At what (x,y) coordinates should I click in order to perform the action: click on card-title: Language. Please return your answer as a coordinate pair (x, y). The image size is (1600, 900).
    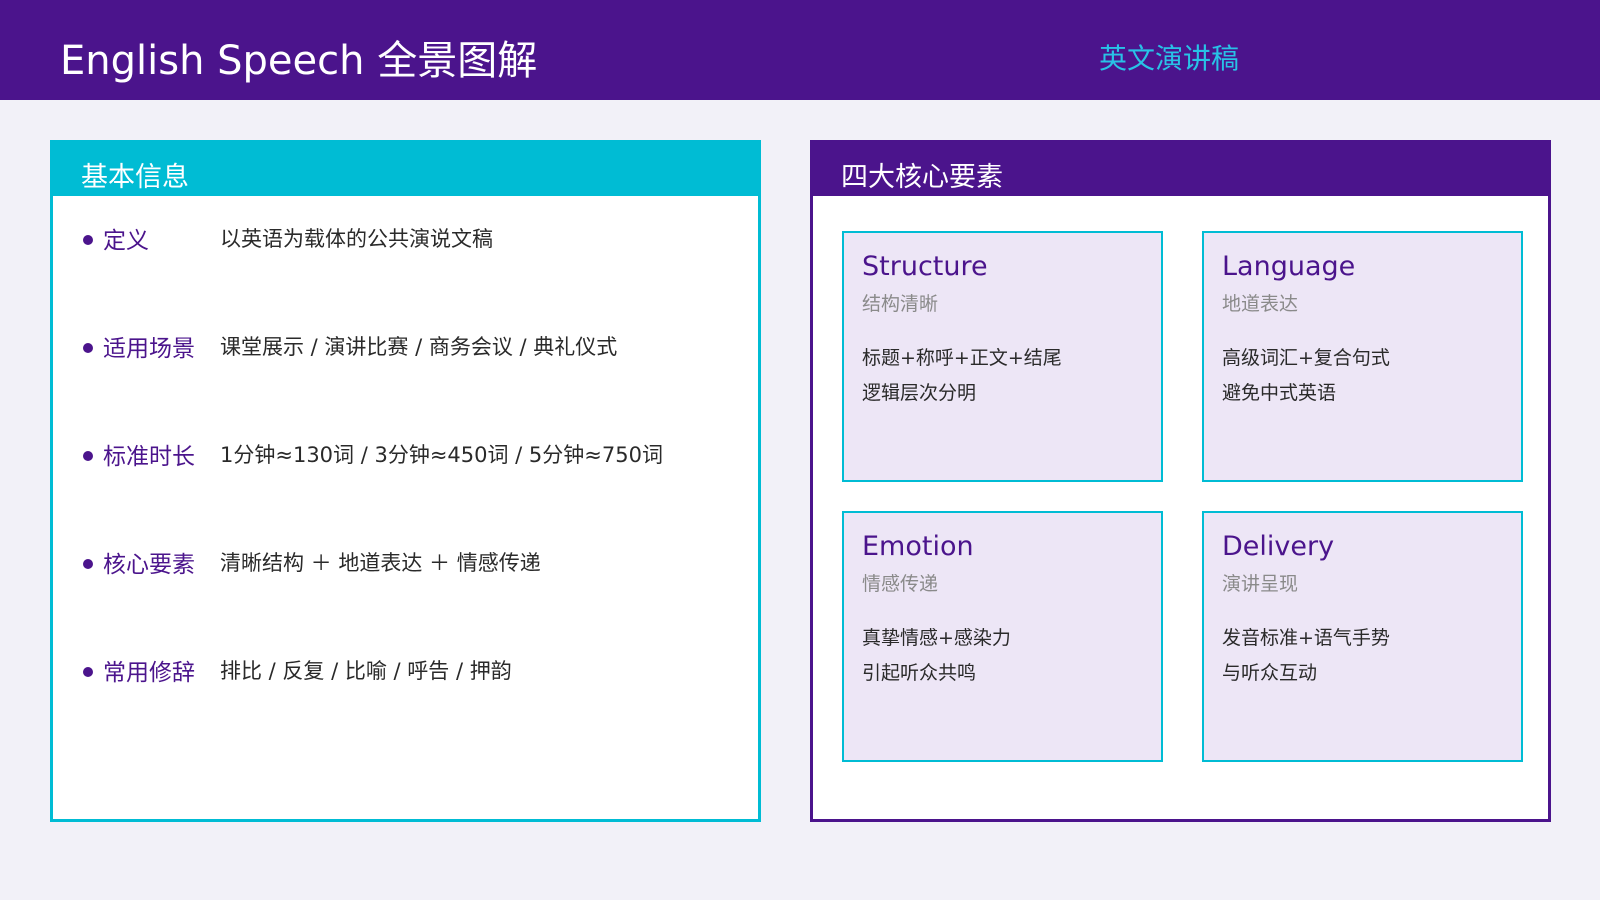
    Looking at the image, I should click on (1289, 266).